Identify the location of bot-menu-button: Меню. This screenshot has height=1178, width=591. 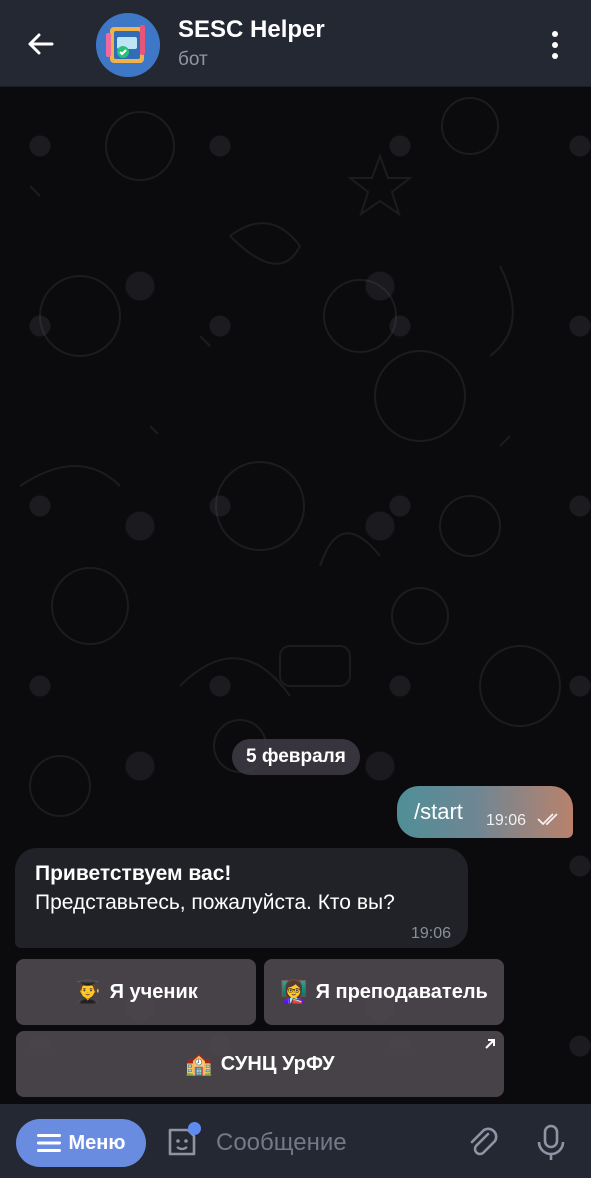
(81, 1143).